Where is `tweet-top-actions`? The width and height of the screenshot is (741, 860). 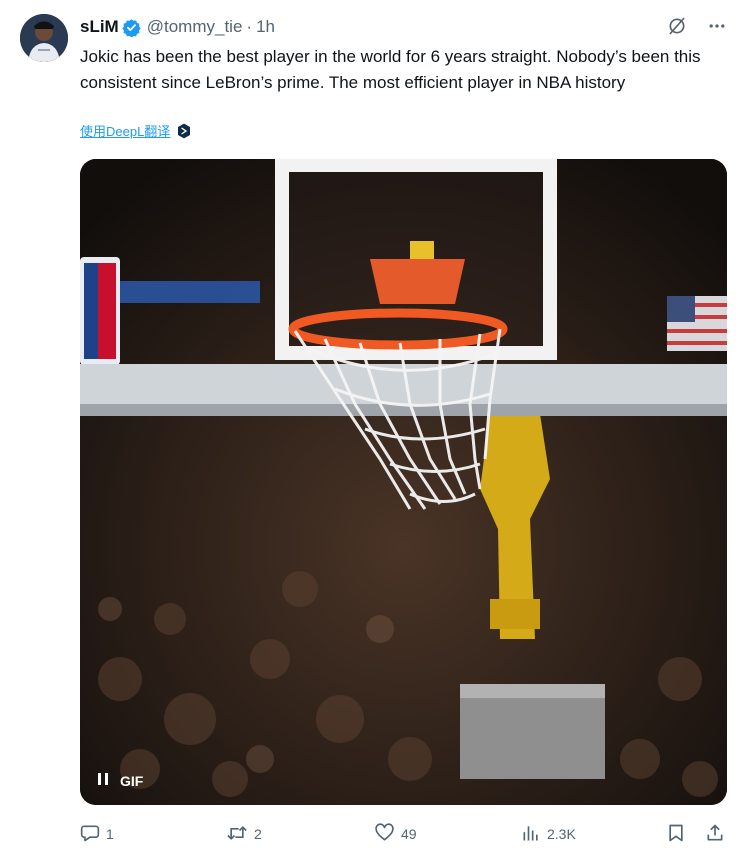
tweet-top-actions is located at coordinates (697, 28).